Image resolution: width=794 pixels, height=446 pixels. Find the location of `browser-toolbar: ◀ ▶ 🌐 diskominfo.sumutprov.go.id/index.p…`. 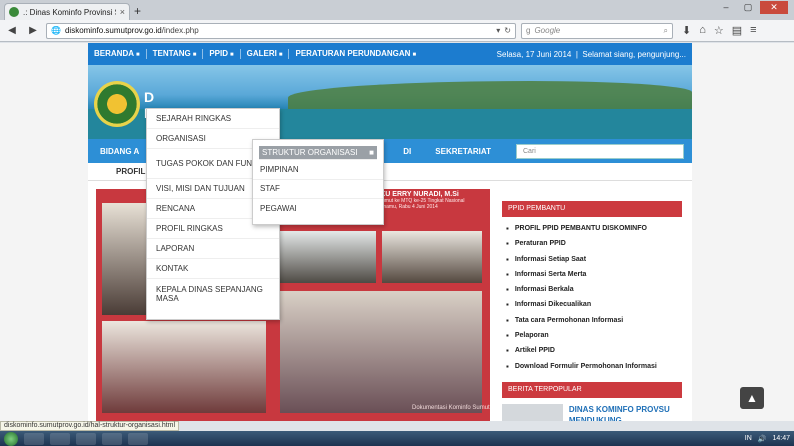

browser-toolbar: ◀ ▶ 🌐 diskominfo.sumutprov.go.id/index.p… is located at coordinates (397, 31).